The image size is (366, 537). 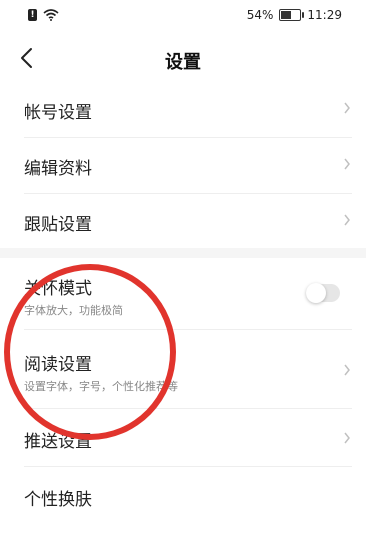 What do you see at coordinates (101, 386) in the screenshot?
I see `settings-item-description: 设置字体，字号，个性化推荐等` at bounding box center [101, 386].